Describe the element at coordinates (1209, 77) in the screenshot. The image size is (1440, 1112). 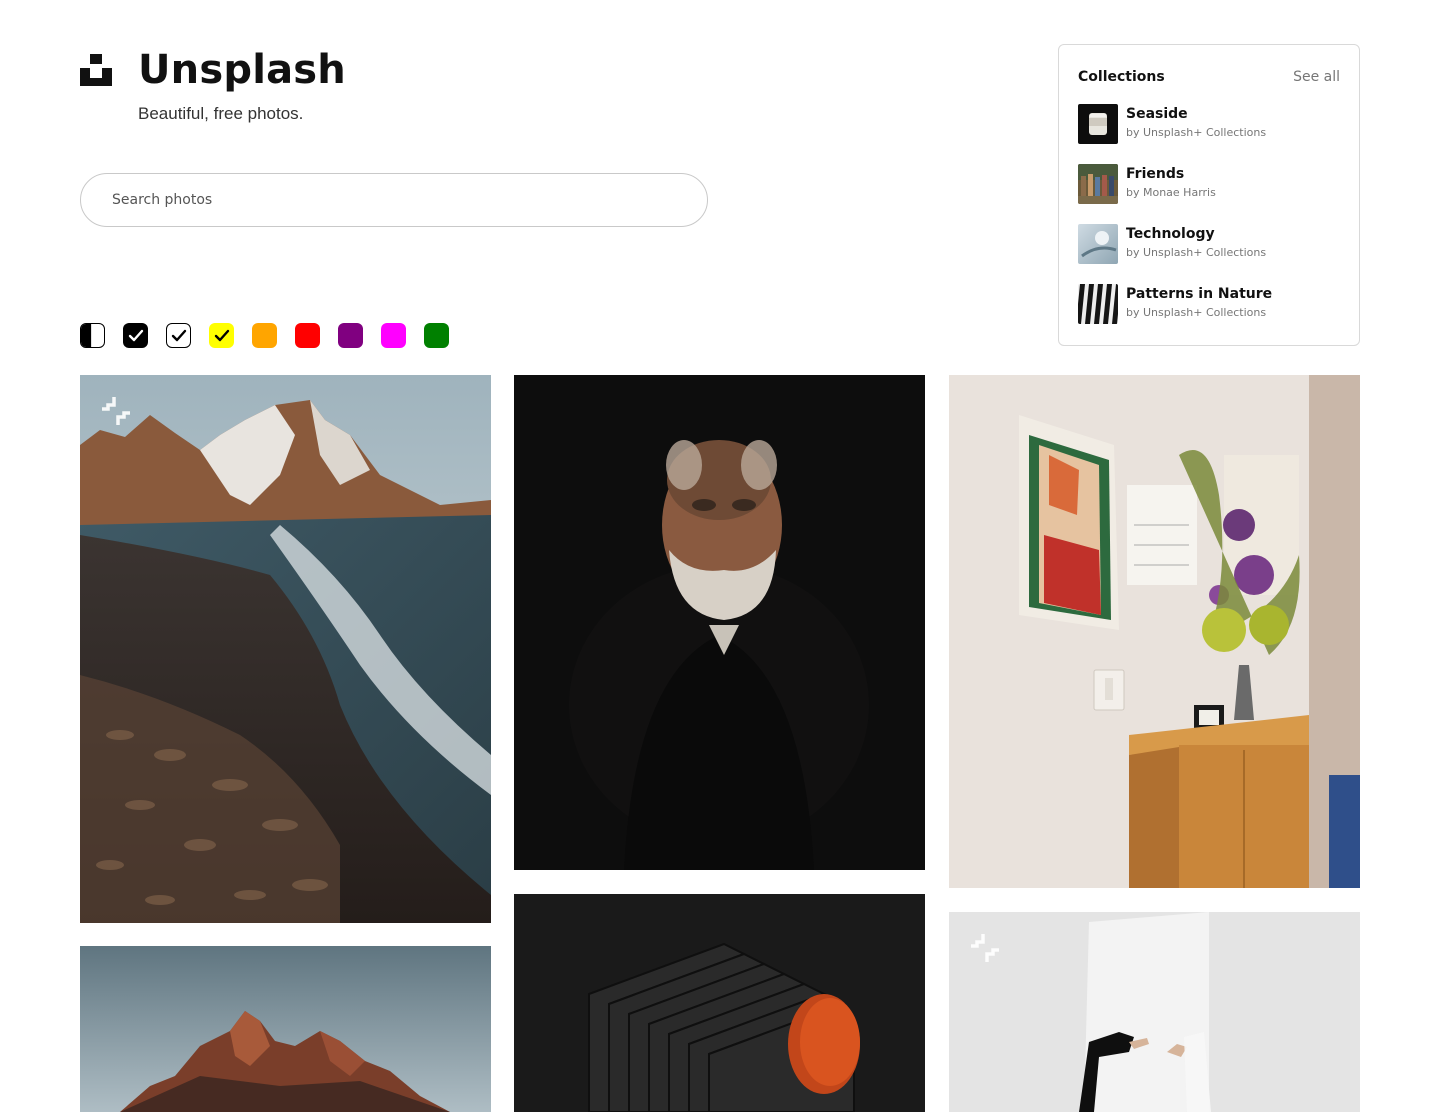
I see `collections-header: Collections See all` at that location.